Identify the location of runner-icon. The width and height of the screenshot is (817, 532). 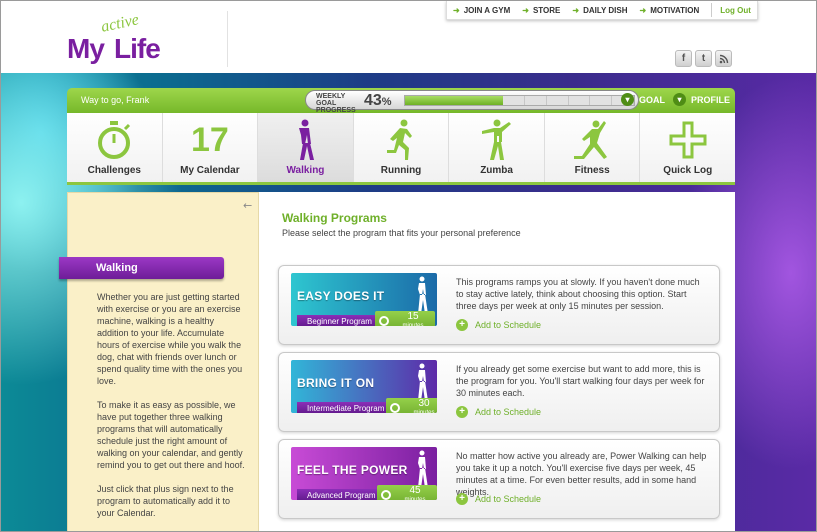
(400, 139).